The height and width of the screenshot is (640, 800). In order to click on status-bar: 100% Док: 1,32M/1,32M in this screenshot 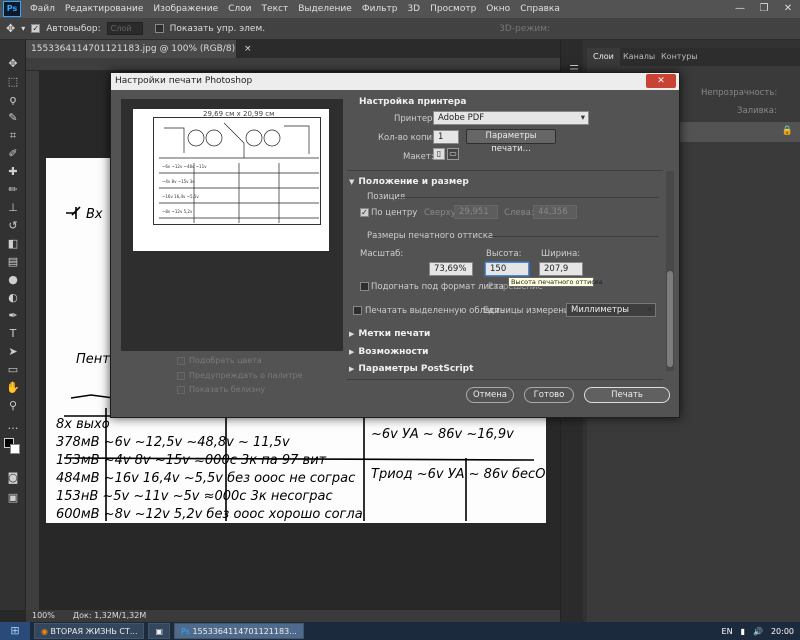, I will do `click(293, 616)`.